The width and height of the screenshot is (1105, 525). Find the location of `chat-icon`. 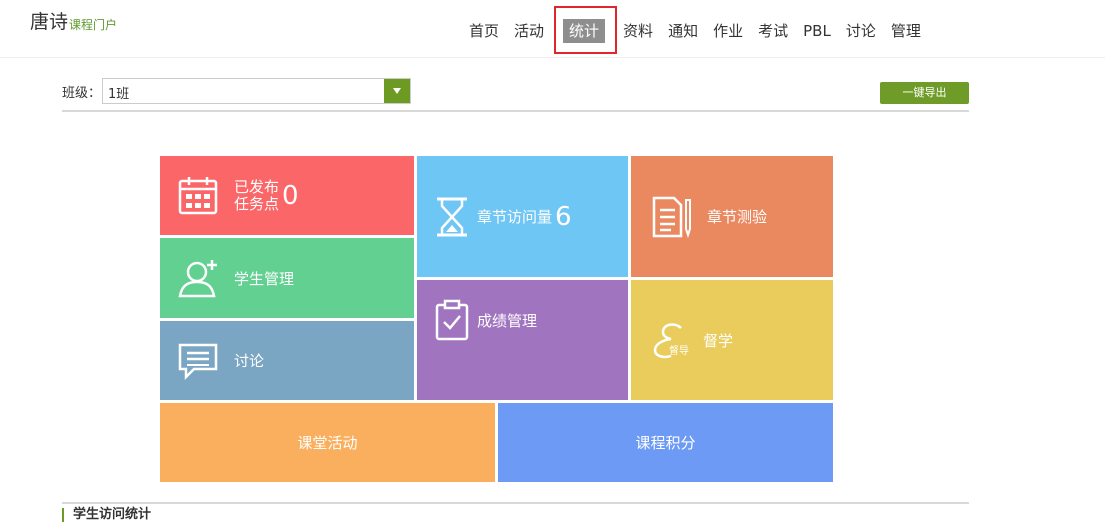

chat-icon is located at coordinates (198, 361).